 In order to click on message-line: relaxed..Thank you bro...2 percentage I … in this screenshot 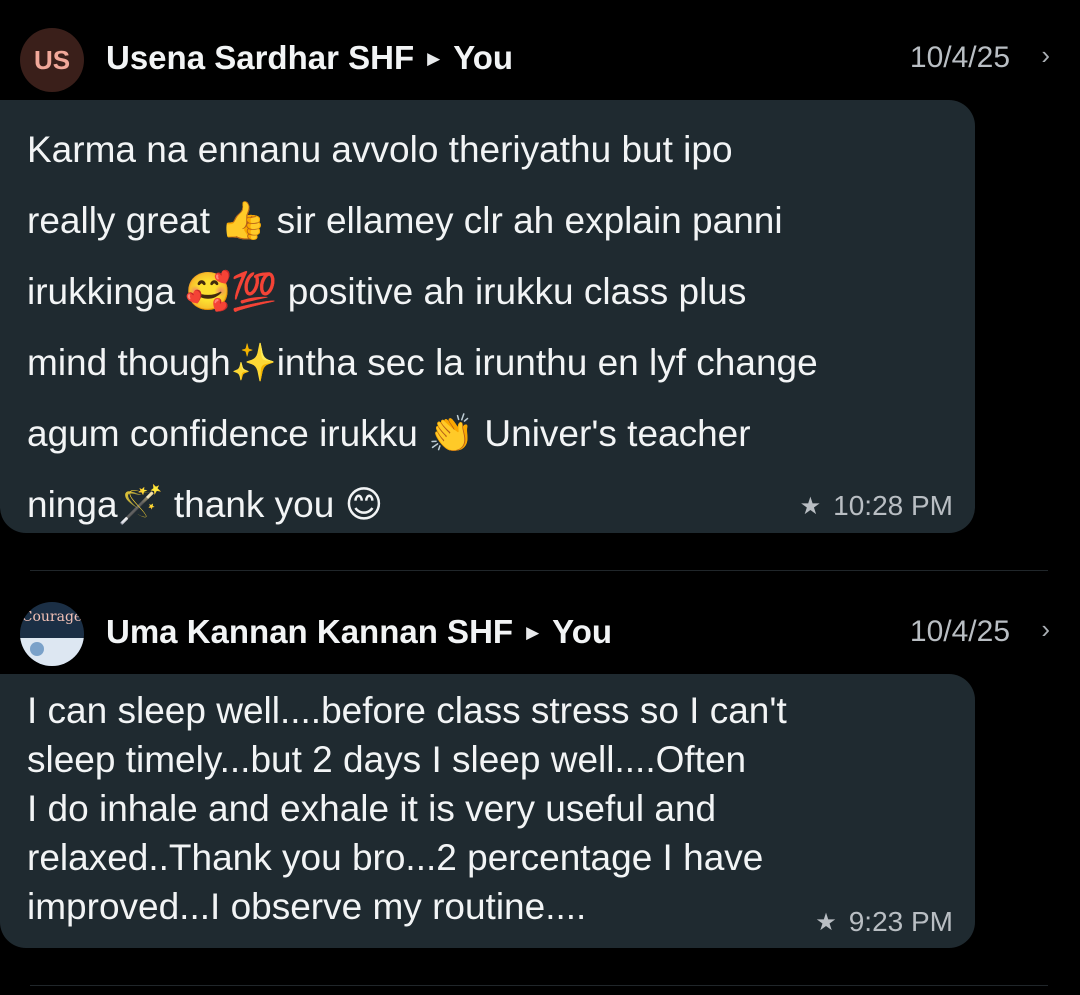, I will do `click(395, 857)`.